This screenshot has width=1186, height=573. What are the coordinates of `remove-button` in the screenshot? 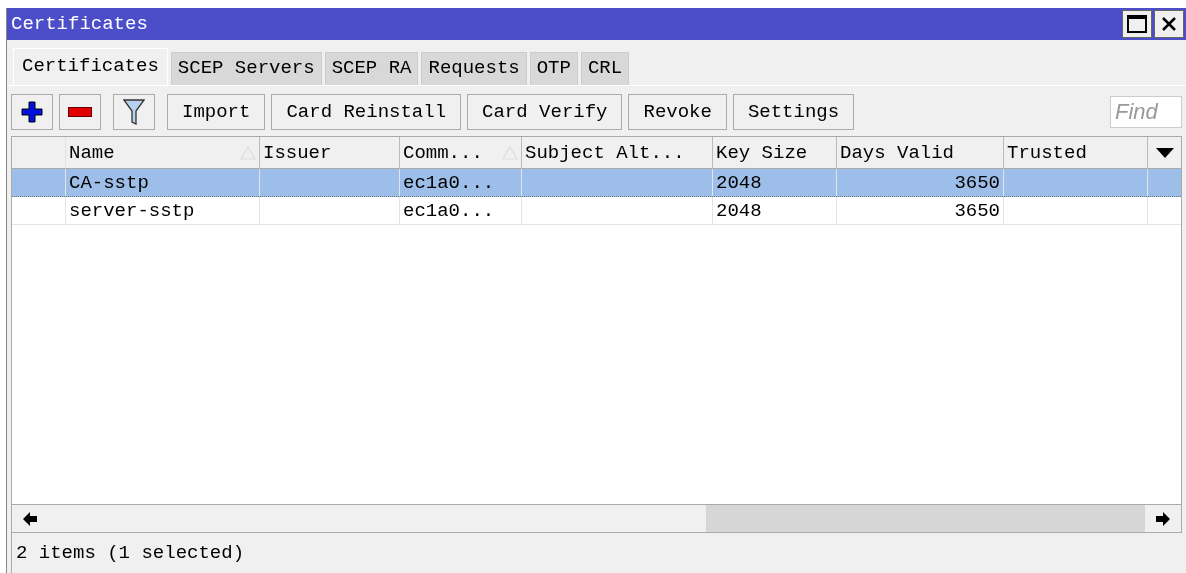 It's located at (80, 112).